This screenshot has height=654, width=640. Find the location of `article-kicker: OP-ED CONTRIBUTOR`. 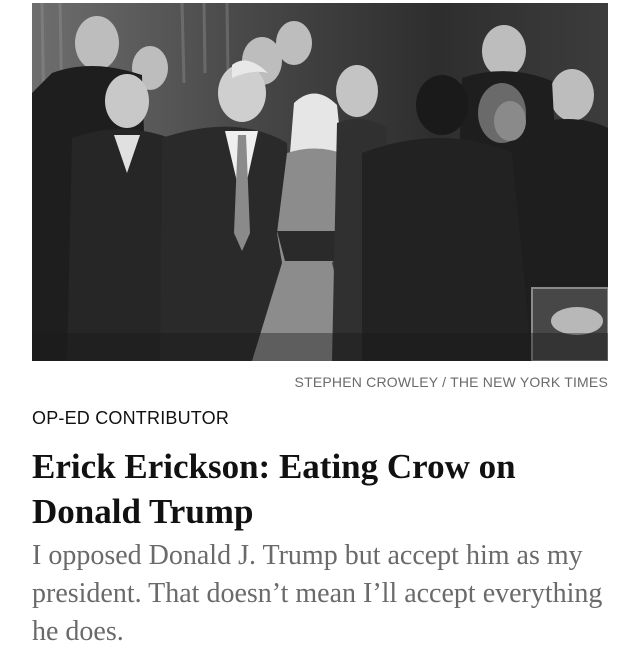

article-kicker: OP-ED CONTRIBUTOR is located at coordinates (131, 418).